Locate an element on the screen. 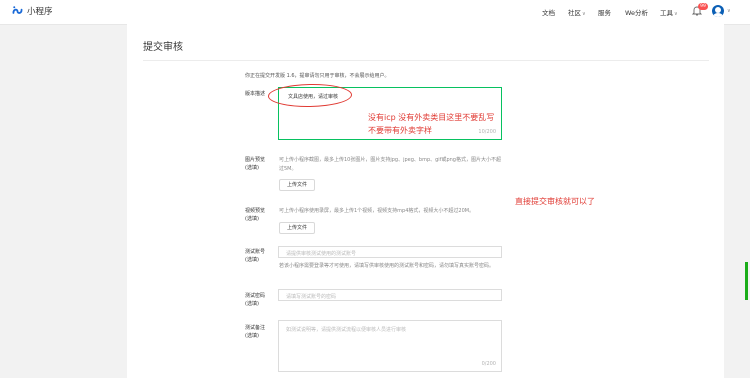 The image size is (750, 378). nav-we-analytics: We分析 is located at coordinates (636, 12).